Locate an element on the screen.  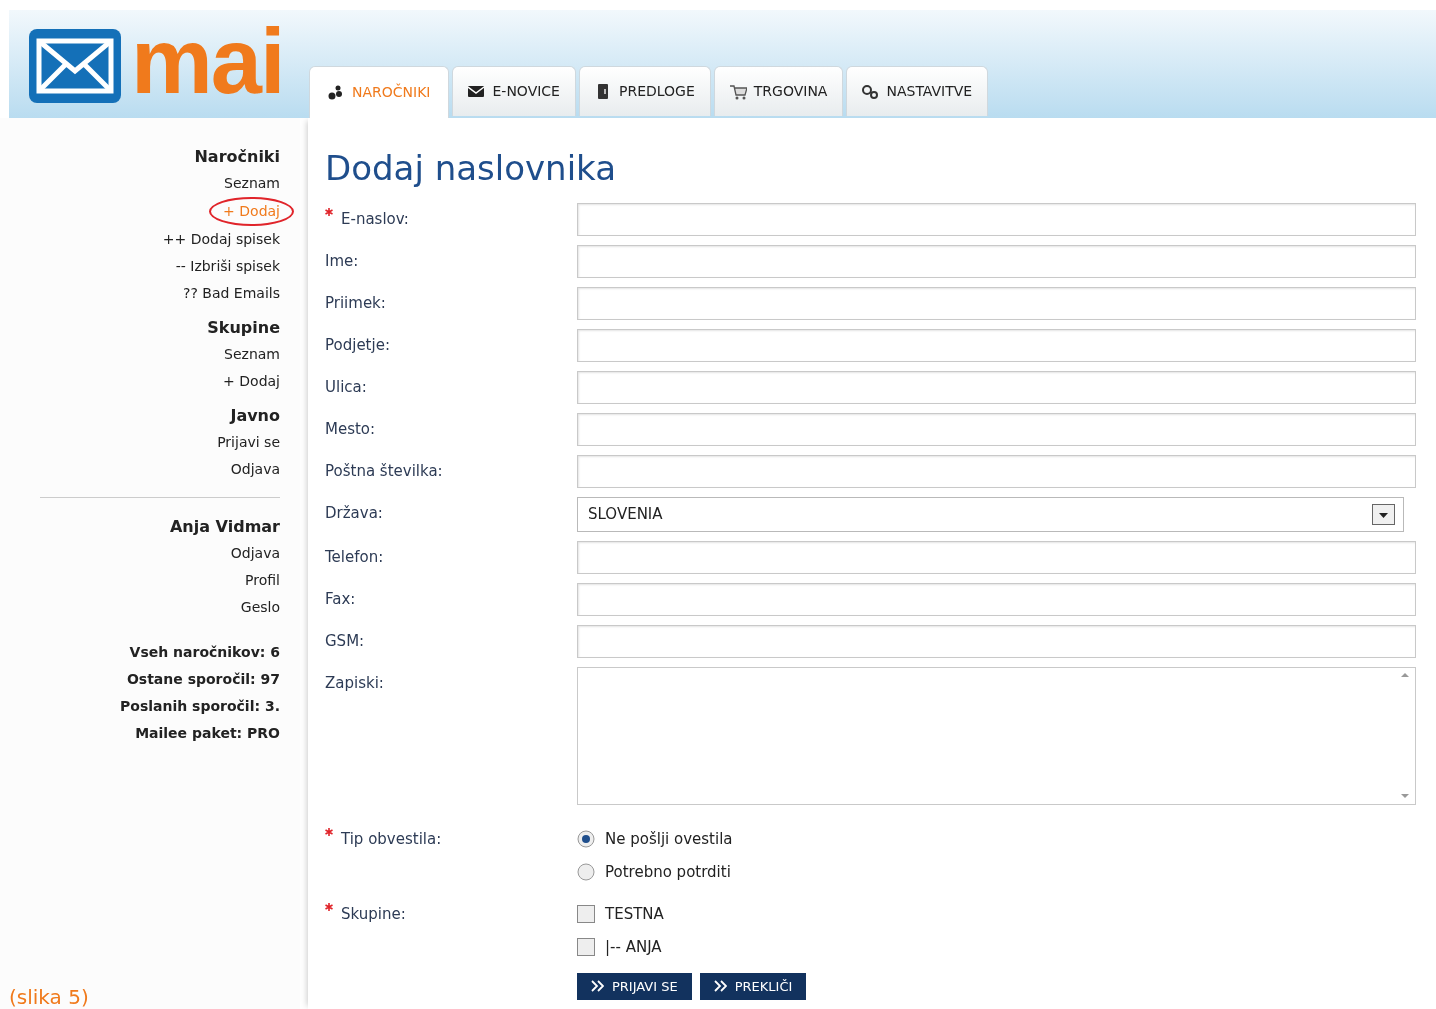
field-label: GSM: is located at coordinates (345, 641).